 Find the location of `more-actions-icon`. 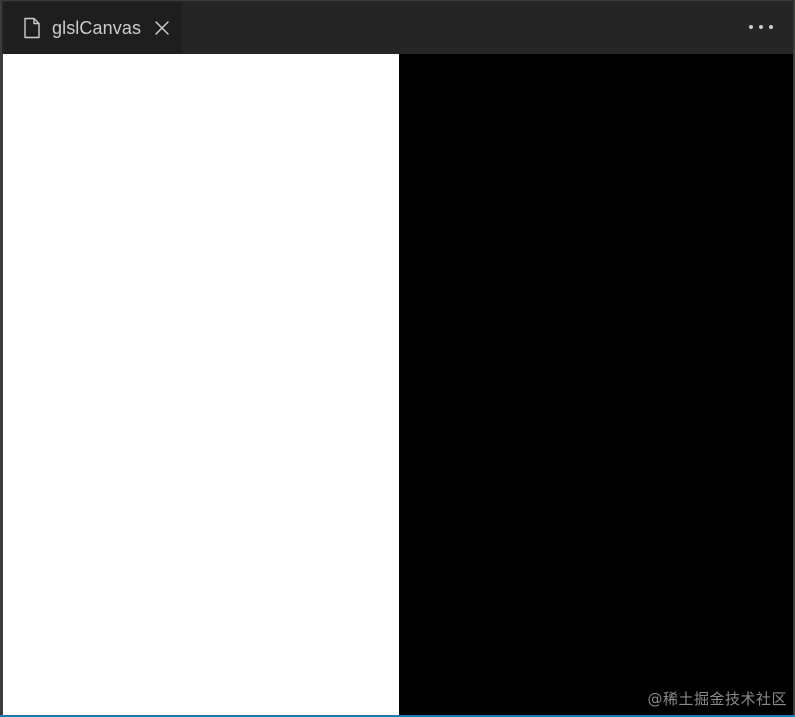

more-actions-icon is located at coordinates (761, 27).